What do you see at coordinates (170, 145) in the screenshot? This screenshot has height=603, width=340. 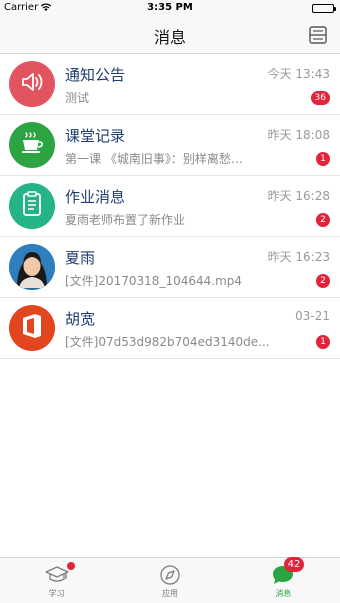 I see `list-item: 课堂记录 昨天 18:08 第一课 《城南旧事》：别样离愁… 1` at bounding box center [170, 145].